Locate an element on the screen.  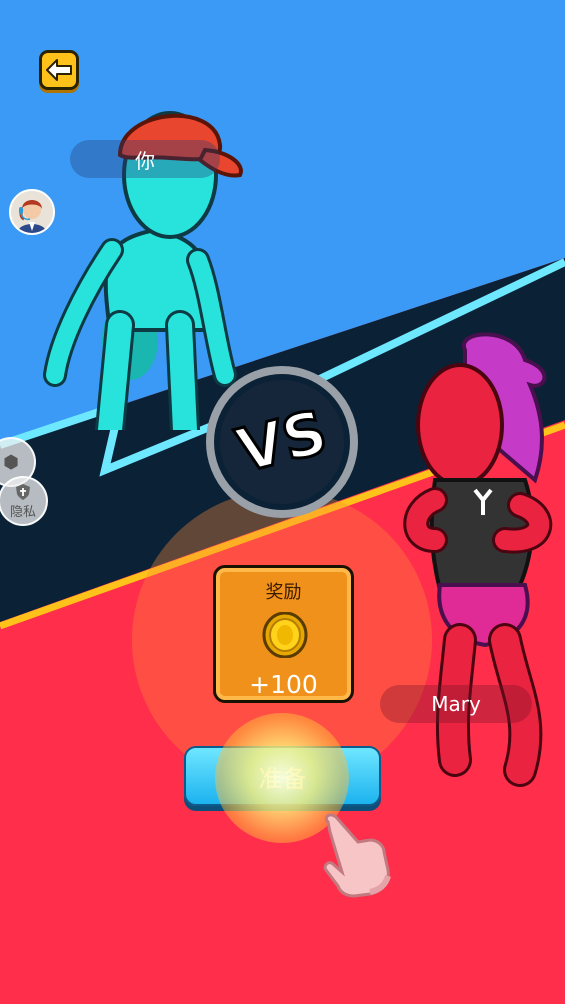
back-button is located at coordinates (59, 70).